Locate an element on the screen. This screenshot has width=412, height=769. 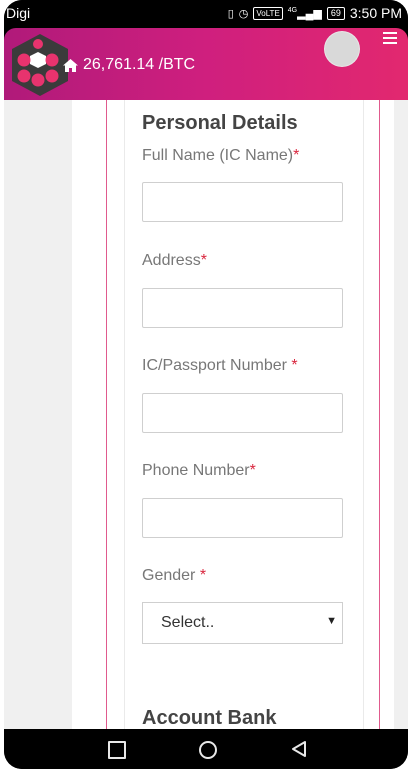
full-name-label-text: Full Name (IC Name) is located at coordinates (218, 155).